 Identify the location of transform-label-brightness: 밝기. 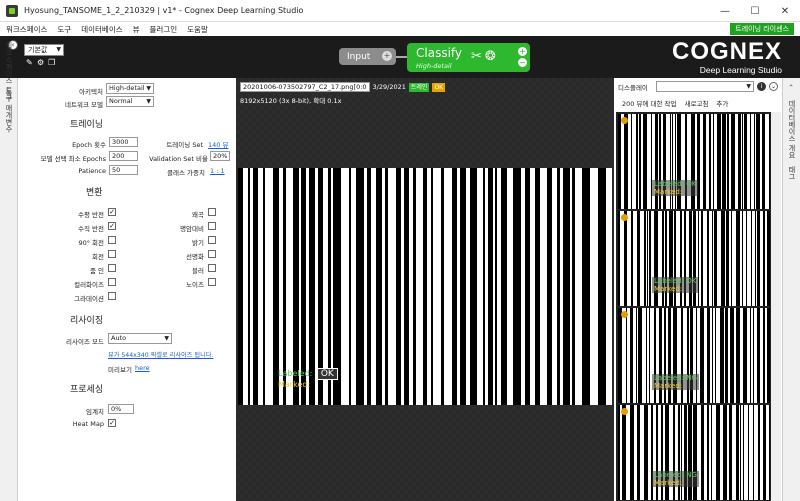
(198, 243).